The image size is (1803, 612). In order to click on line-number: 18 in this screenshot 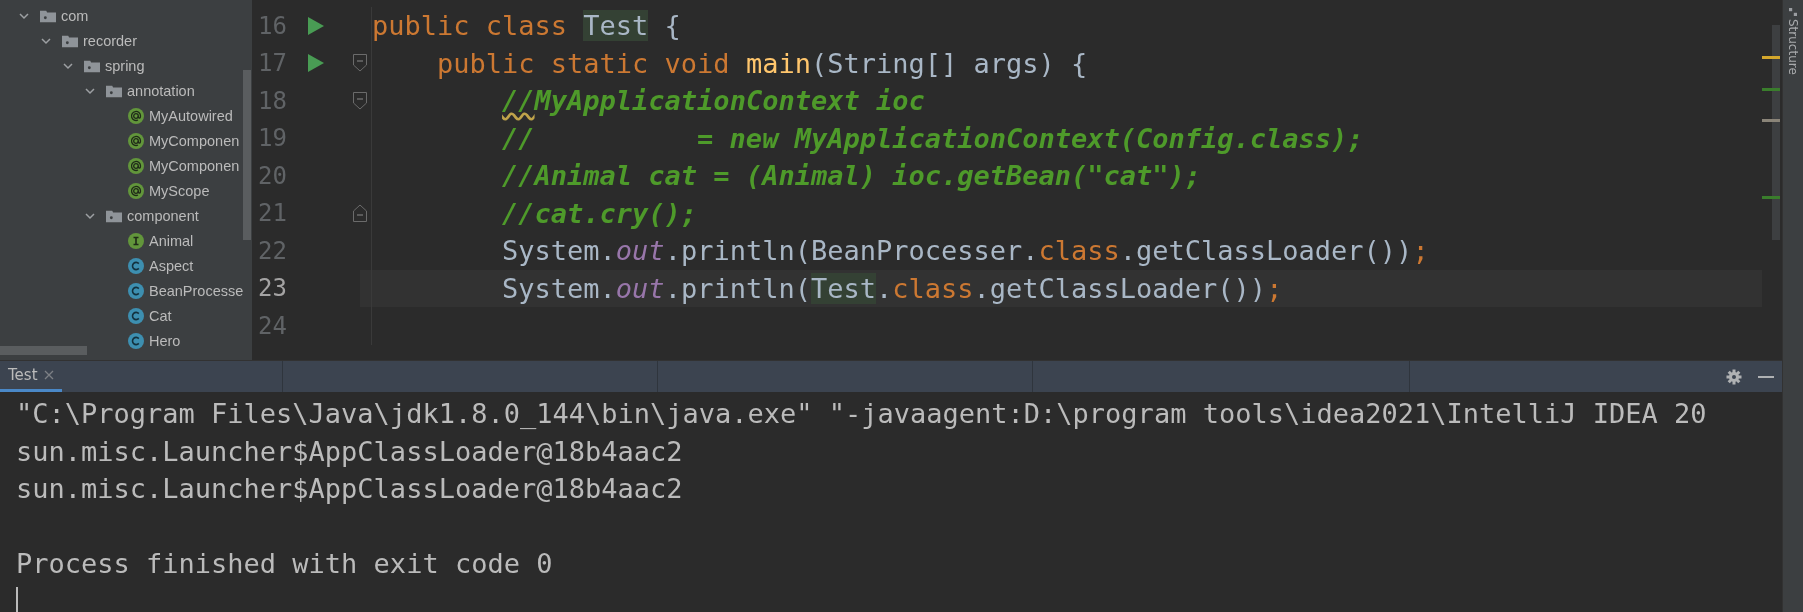, I will do `click(272, 100)`.